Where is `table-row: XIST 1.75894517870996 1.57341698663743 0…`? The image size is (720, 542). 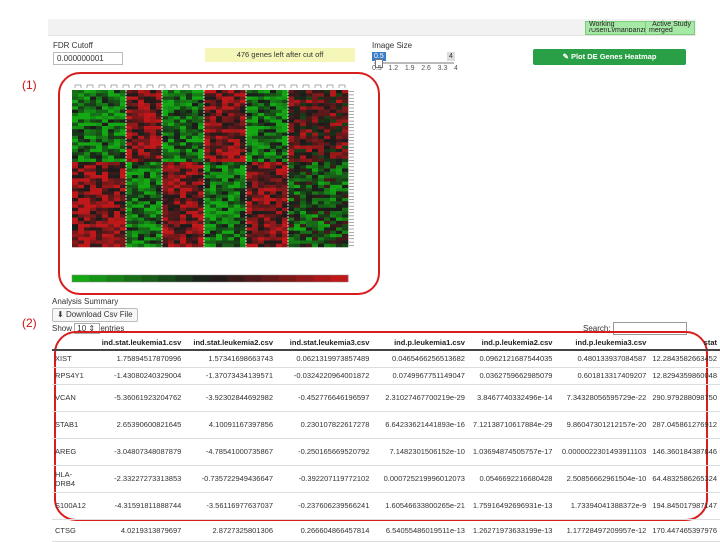 table-row: XIST 1.75894517870996 1.57341698663743 0… is located at coordinates (386, 359).